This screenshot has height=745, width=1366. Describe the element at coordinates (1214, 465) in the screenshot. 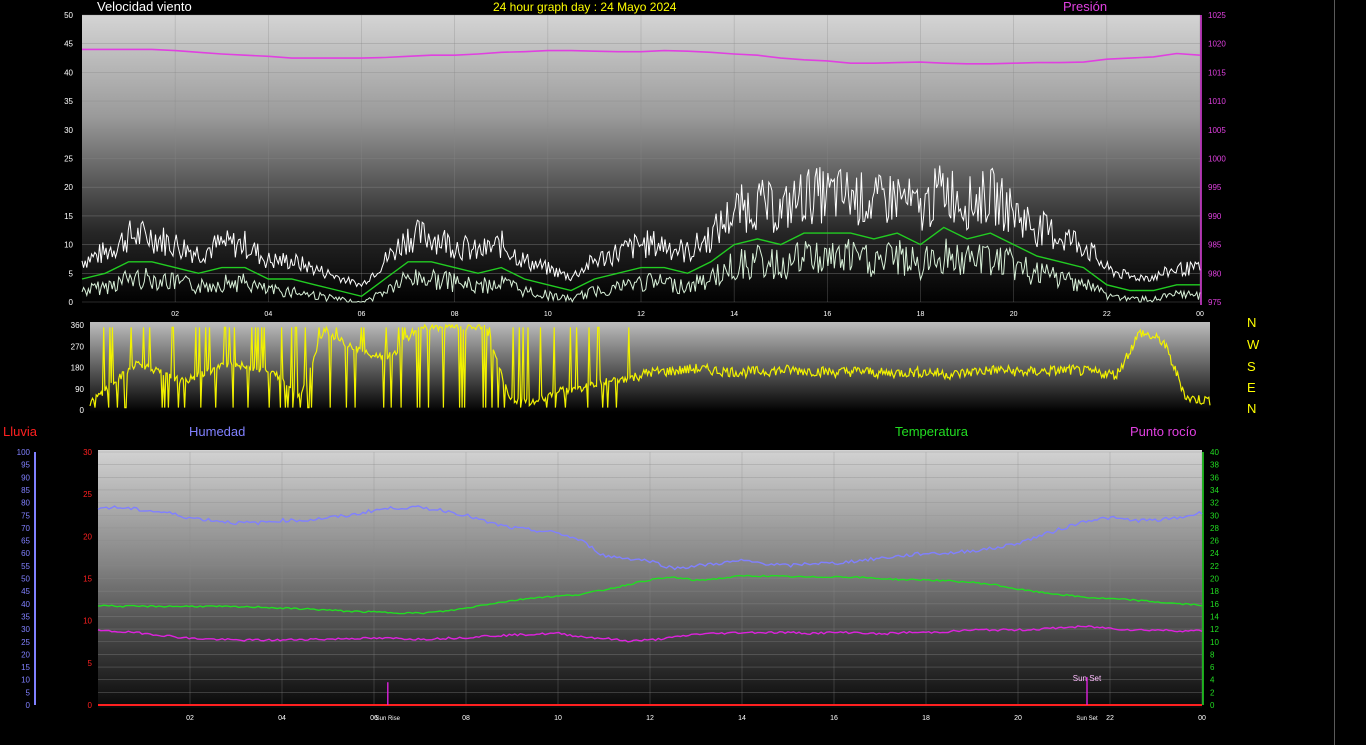

I see `temperature-y-tick-label: 38` at that location.